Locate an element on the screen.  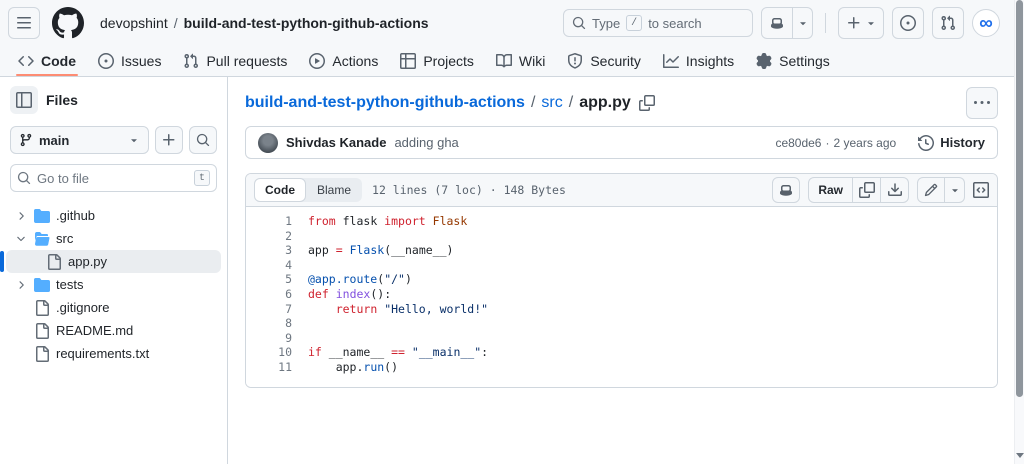
edit-file-button is located at coordinates (931, 190).